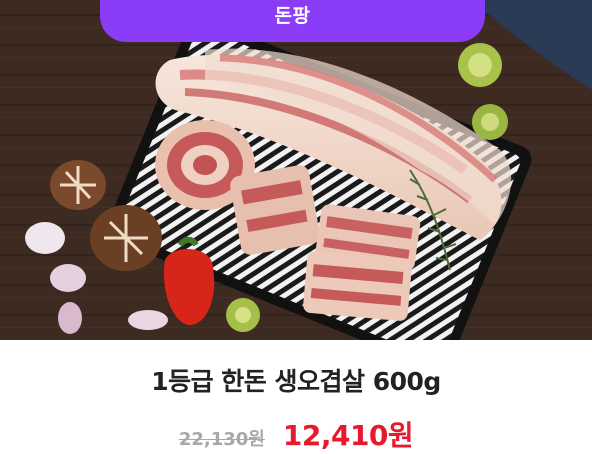 Image resolution: width=592 pixels, height=454 pixels. What do you see at coordinates (348, 435) in the screenshot?
I see `sale-price: 12,410원` at bounding box center [348, 435].